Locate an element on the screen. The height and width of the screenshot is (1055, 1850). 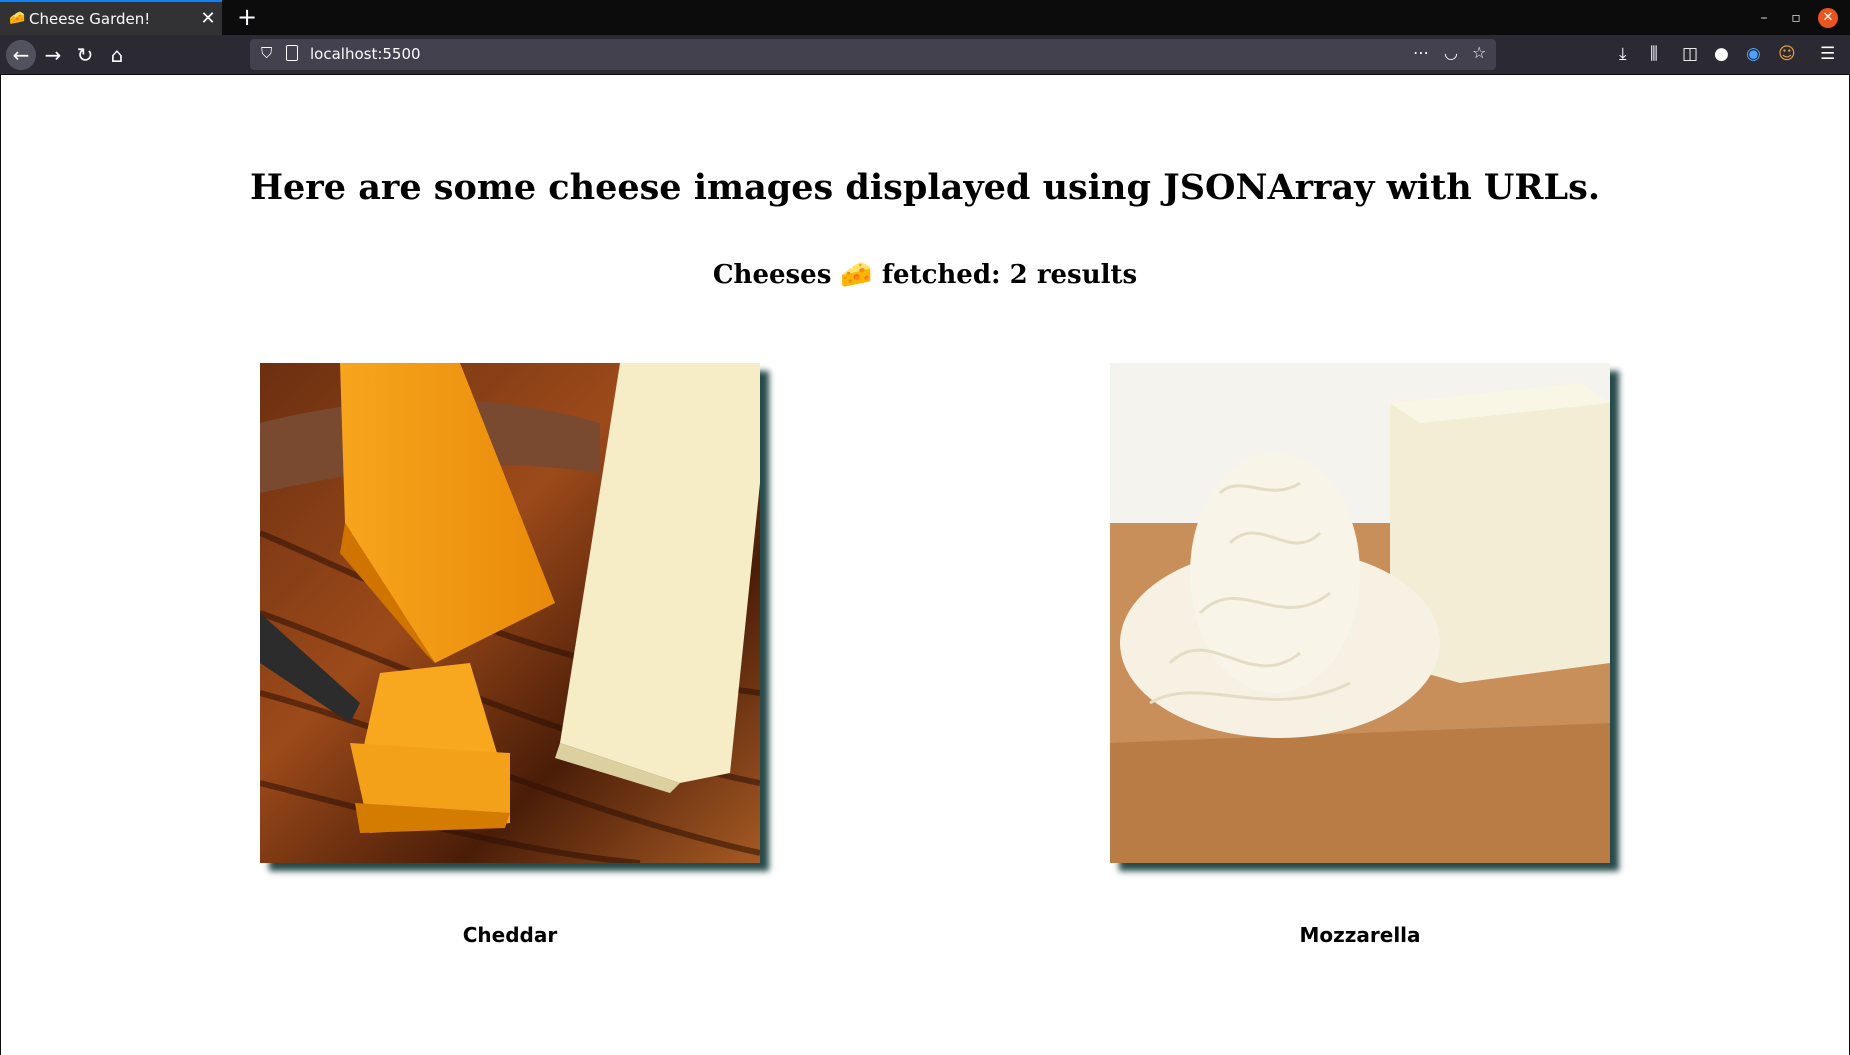
window-controls: – ▫ ✕ is located at coordinates (1796, 17).